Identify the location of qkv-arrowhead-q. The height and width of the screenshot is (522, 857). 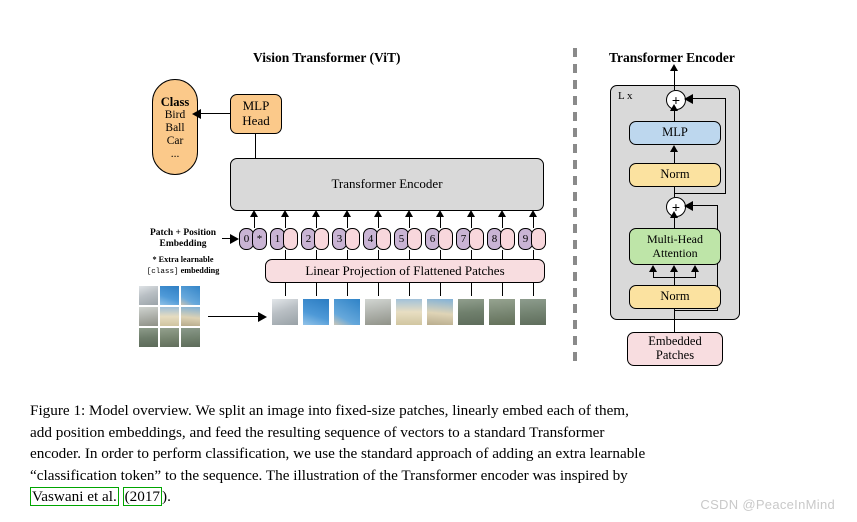
(653, 268).